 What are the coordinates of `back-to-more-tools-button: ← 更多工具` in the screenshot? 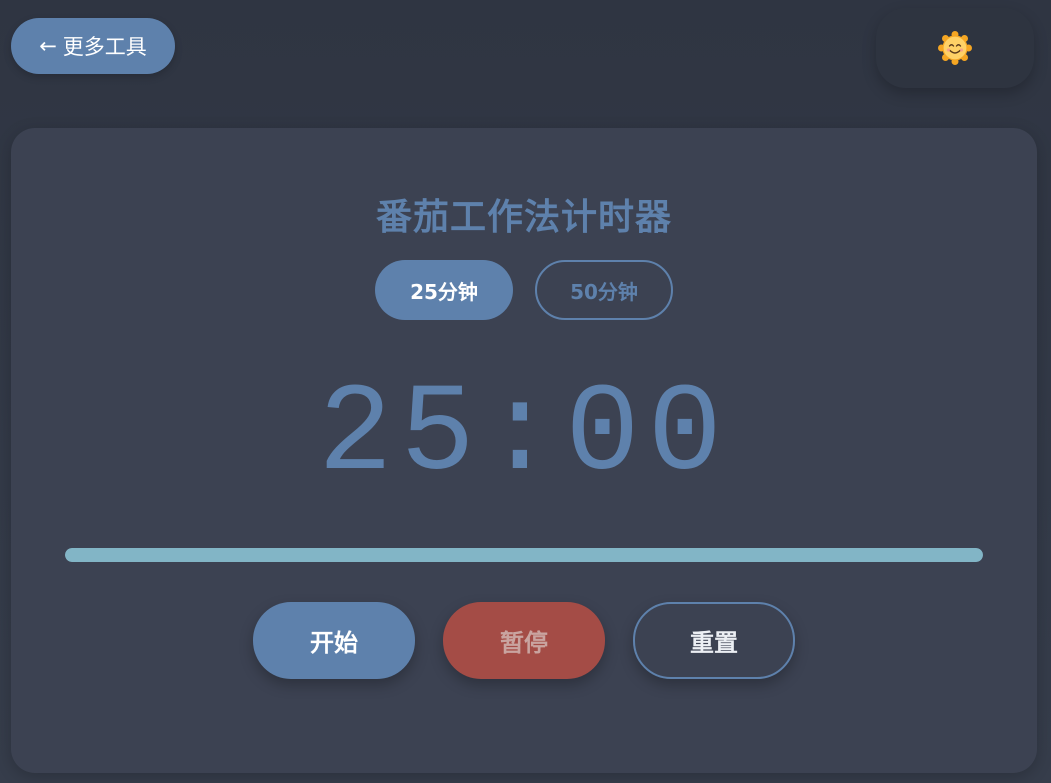 It's located at (93, 46).